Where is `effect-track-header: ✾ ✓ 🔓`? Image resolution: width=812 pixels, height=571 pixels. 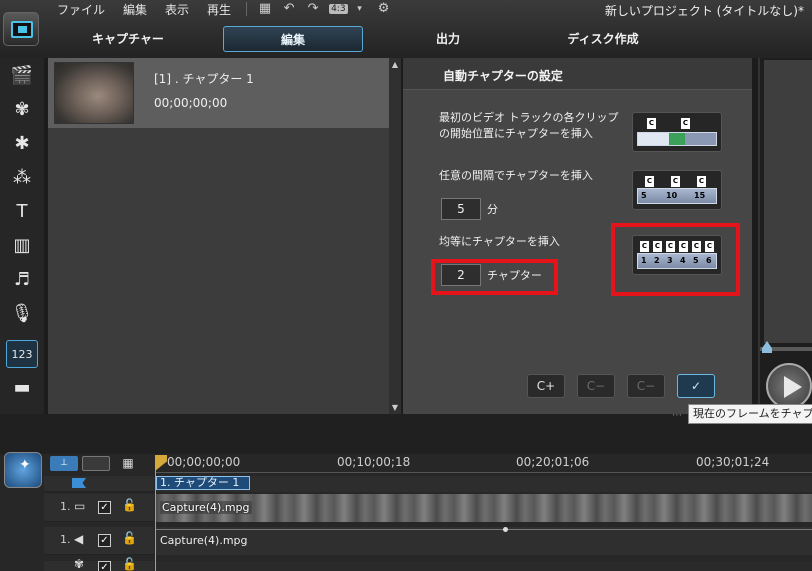 effect-track-header: ✾ ✓ 🔓 is located at coordinates (99, 564).